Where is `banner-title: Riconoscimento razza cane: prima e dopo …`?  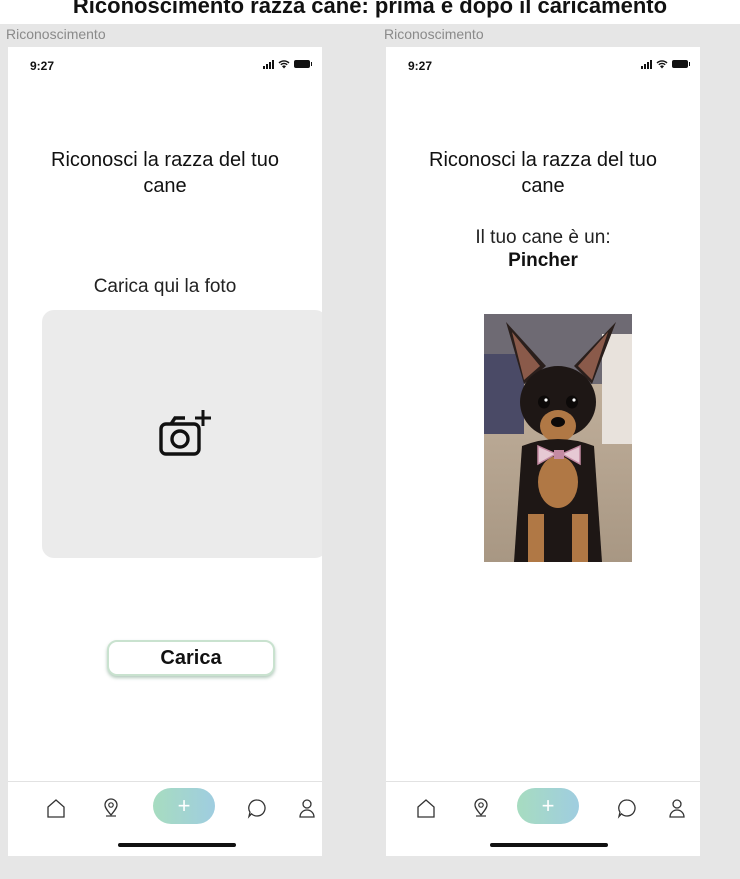 banner-title: Riconoscimento razza cane: prima e dopo … is located at coordinates (370, 9).